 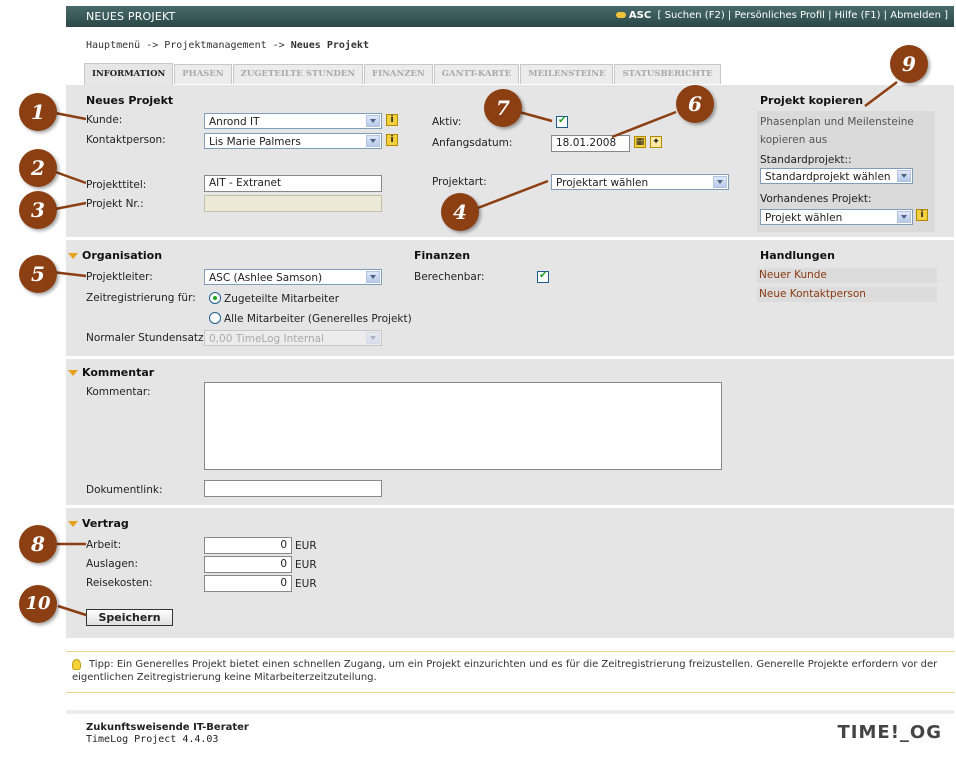 What do you see at coordinates (460, 212) in the screenshot?
I see `callout-4: 4` at bounding box center [460, 212].